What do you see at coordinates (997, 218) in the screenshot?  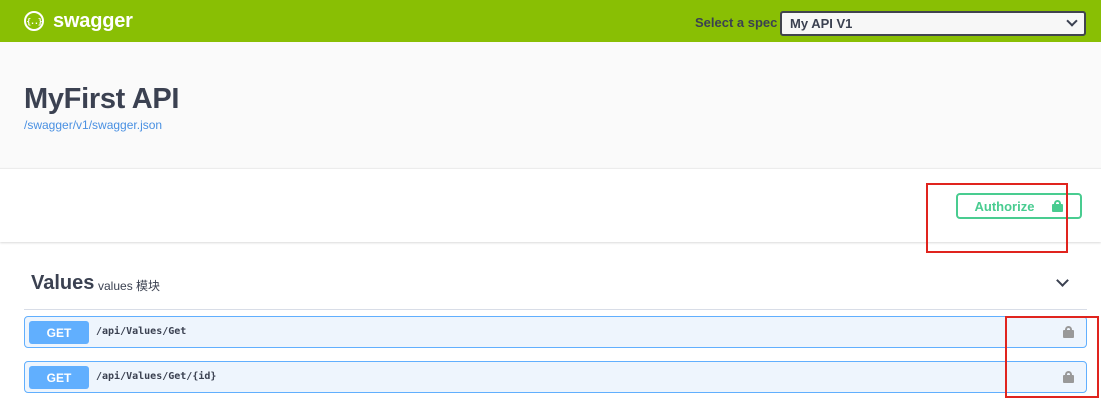 I see `annotation-box-authorize` at bounding box center [997, 218].